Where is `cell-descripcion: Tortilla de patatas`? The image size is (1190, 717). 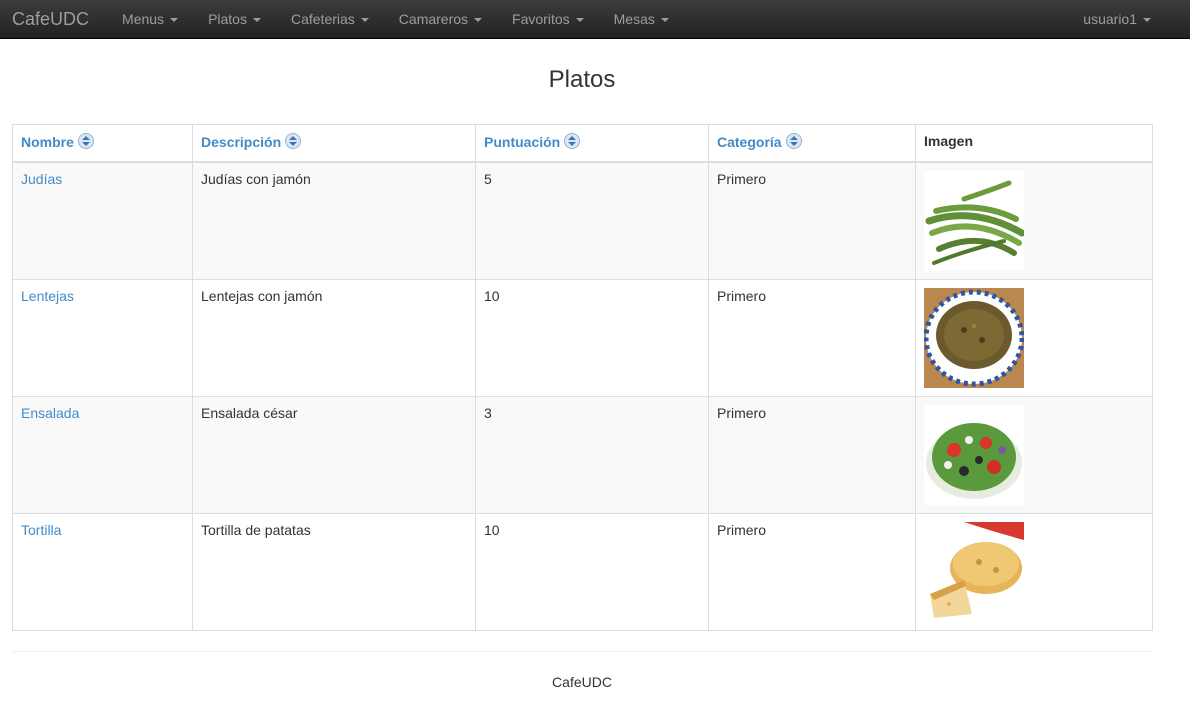
cell-descripcion: Tortilla de patatas is located at coordinates (334, 572).